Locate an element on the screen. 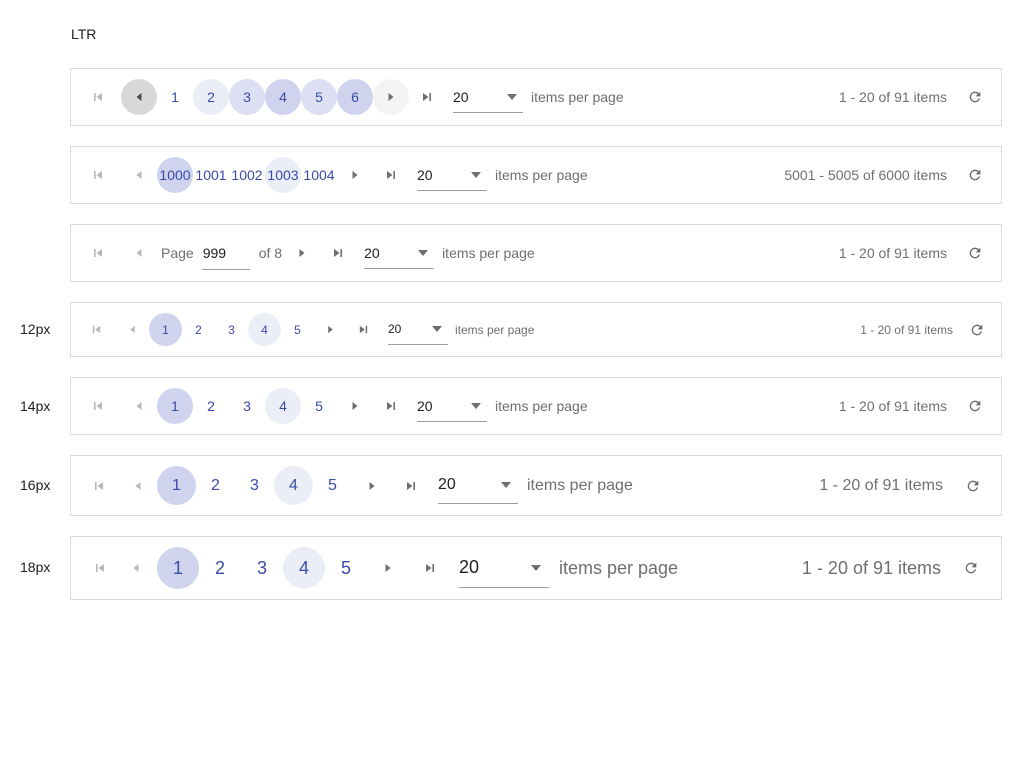  page-link-1001: 1001 is located at coordinates (211, 175).